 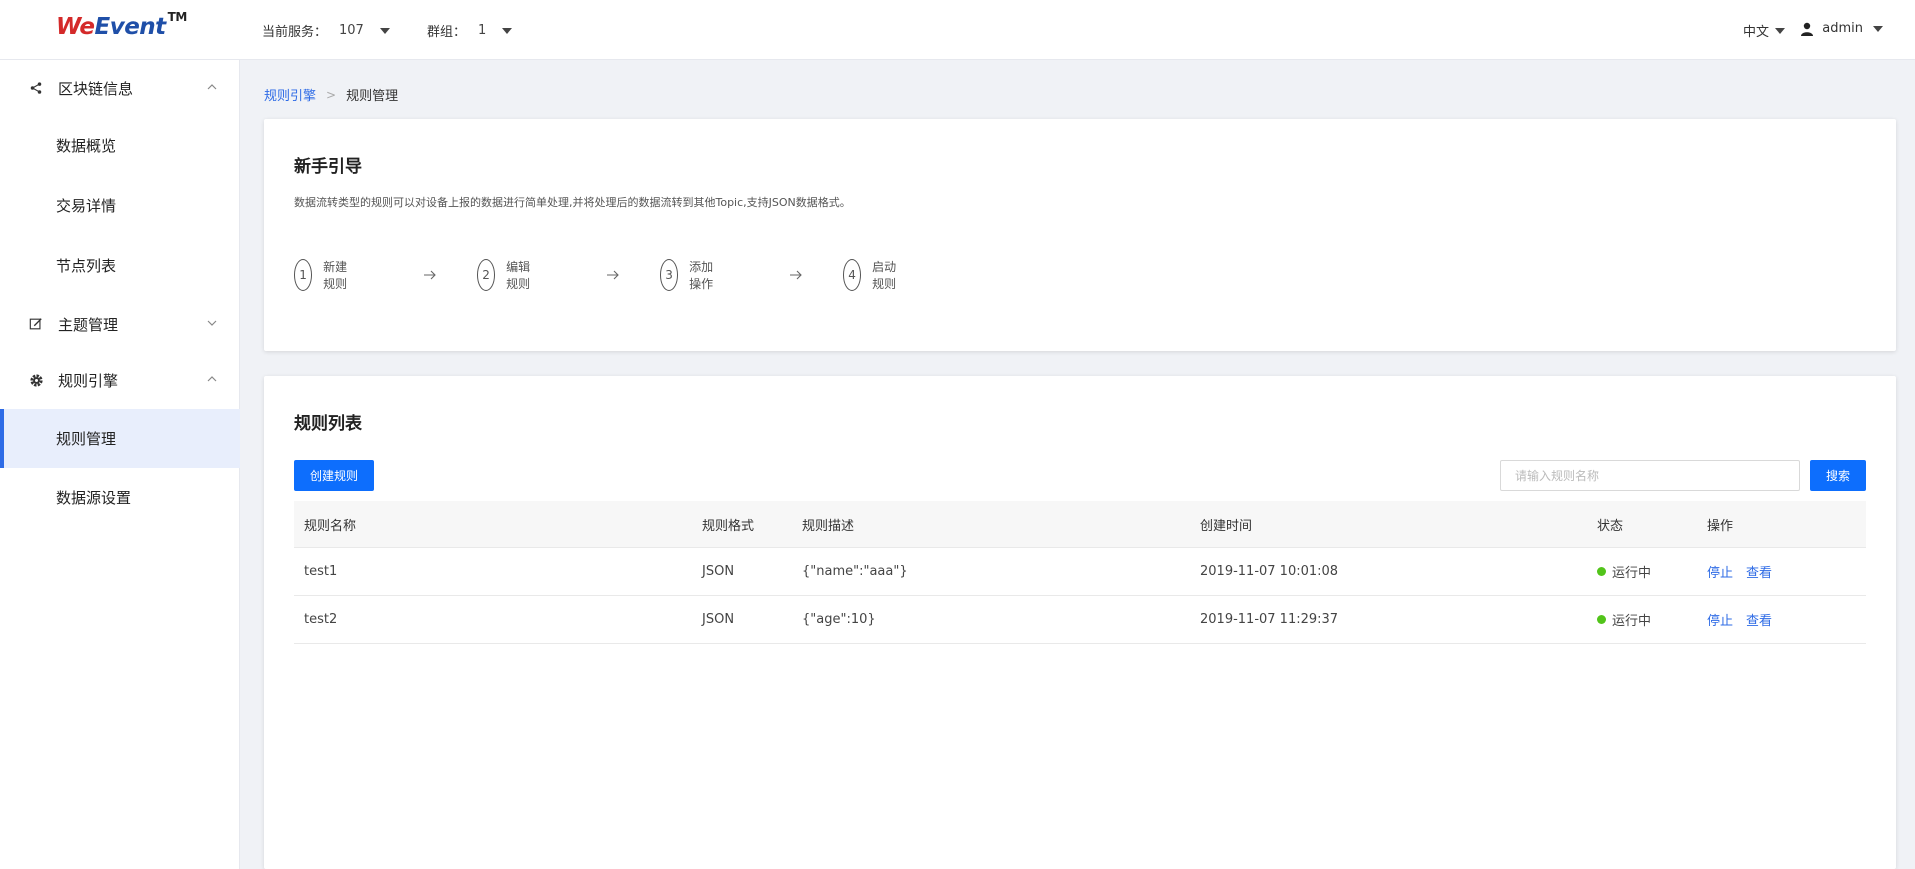 I want to click on rule-name: test1, so click(x=321, y=571).